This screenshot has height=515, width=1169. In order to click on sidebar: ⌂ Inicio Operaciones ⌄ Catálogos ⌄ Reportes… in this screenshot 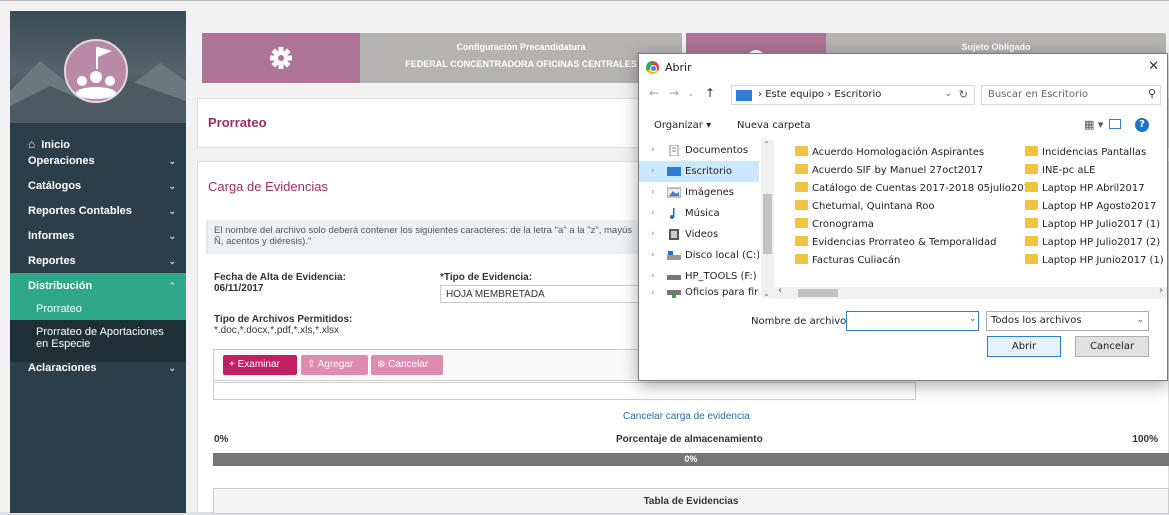, I will do `click(98, 262)`.